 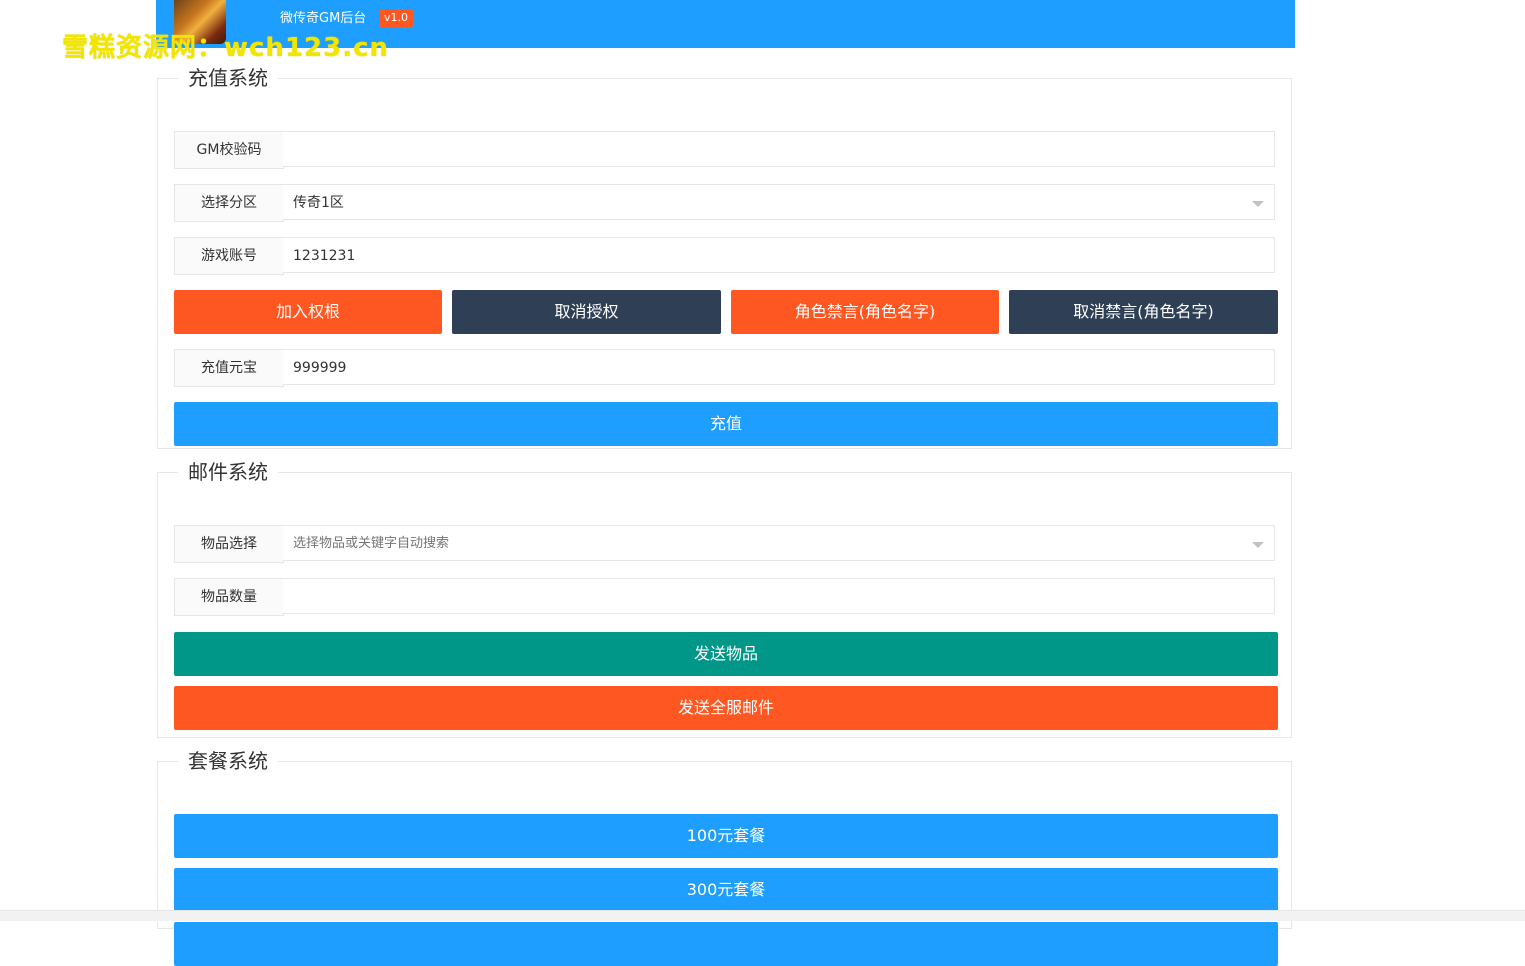 What do you see at coordinates (726, 708) in the screenshot?
I see `send-all-mail-button: 发送全服邮件` at bounding box center [726, 708].